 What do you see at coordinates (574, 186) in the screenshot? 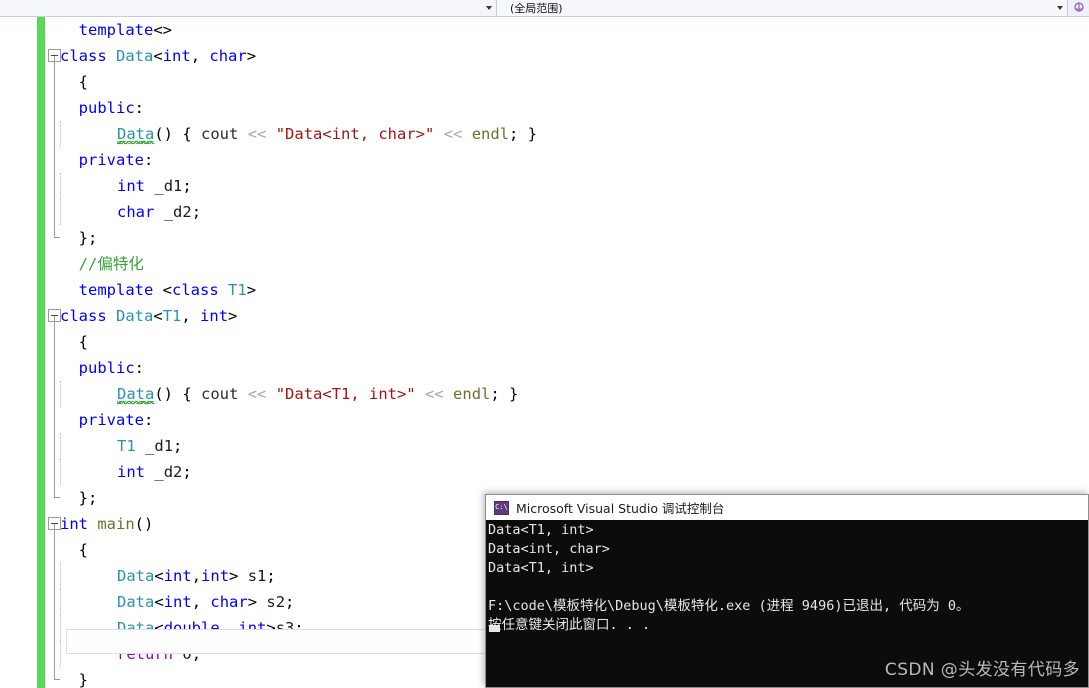
I see `code-line: int _d1;` at bounding box center [574, 186].